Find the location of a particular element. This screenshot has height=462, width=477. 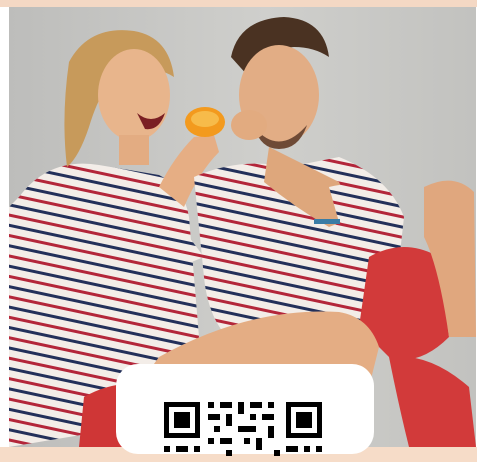

man-hand is located at coordinates (249, 125).